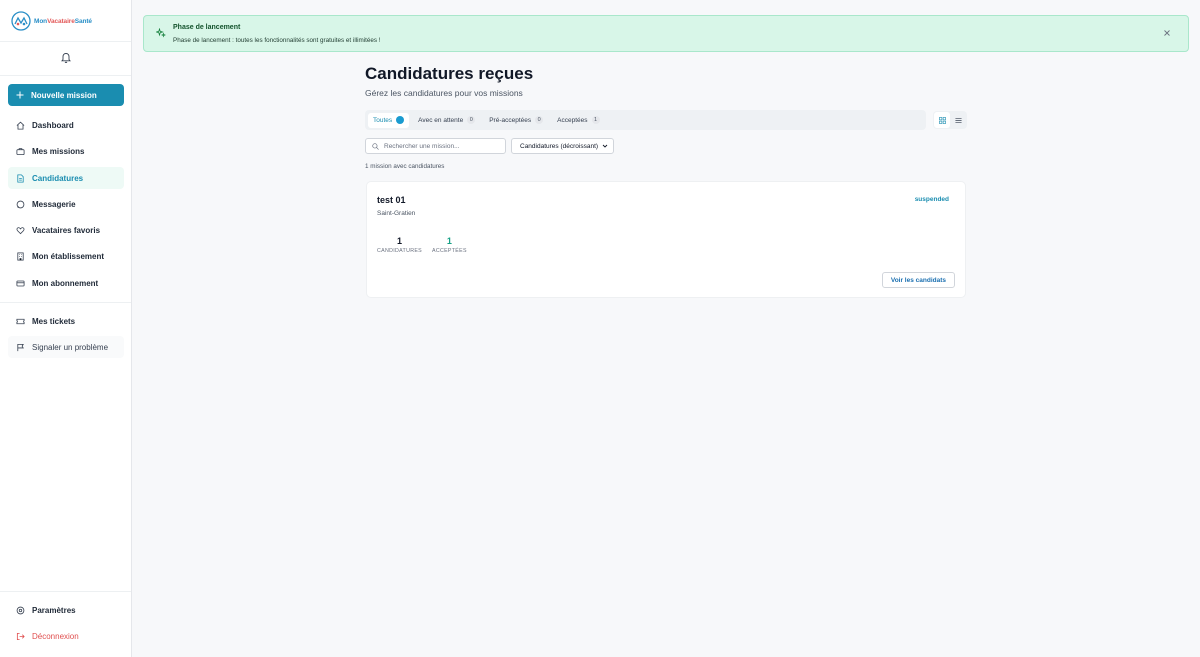  I want to click on sidebar-item-missions: Mes missions, so click(66, 151).